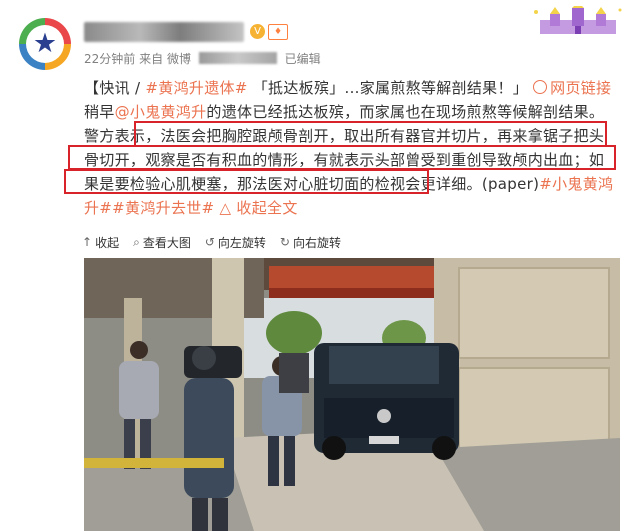  What do you see at coordinates (284, 242) in the screenshot?
I see `rotate-right-icon: ↻` at bounding box center [284, 242].